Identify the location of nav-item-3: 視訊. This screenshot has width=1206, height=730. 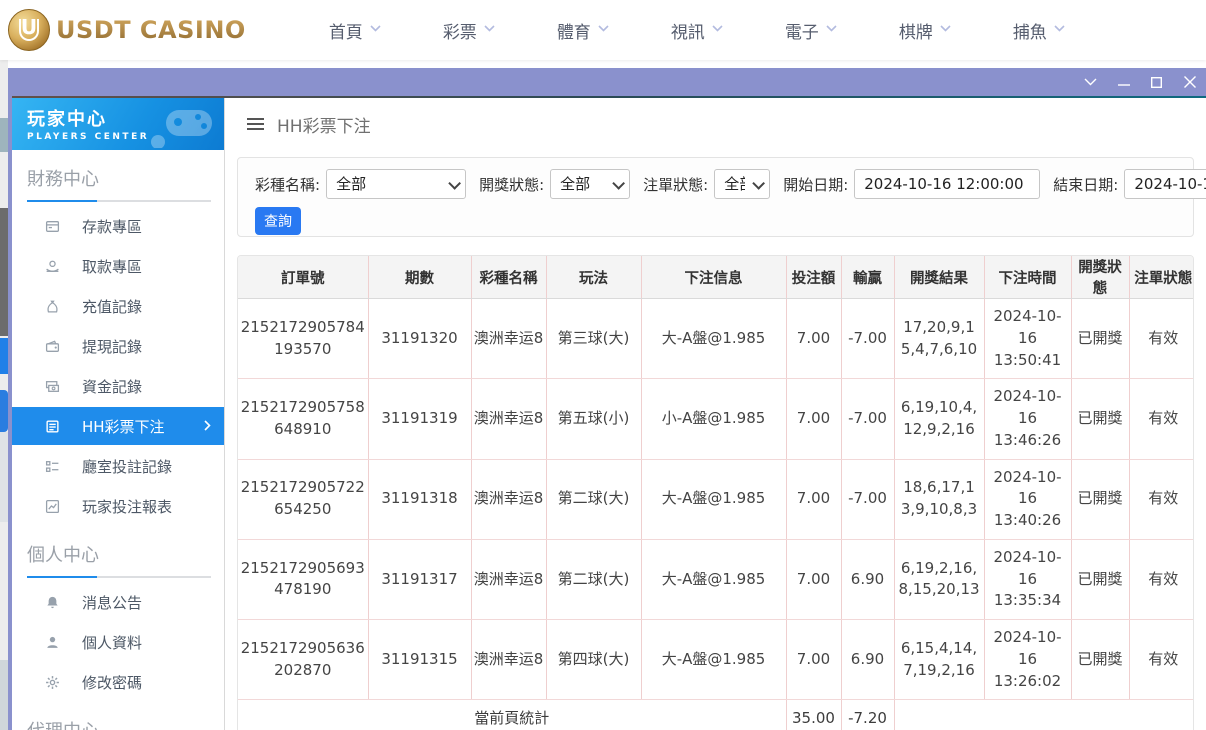
(697, 30).